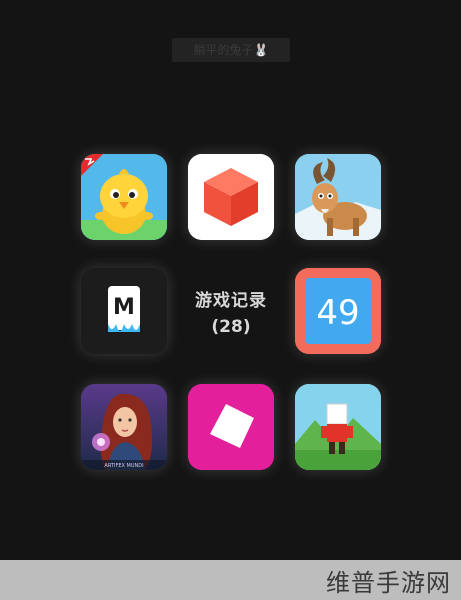 The width and height of the screenshot is (461, 600). I want to click on app-icon-red-cube, so click(231, 197).